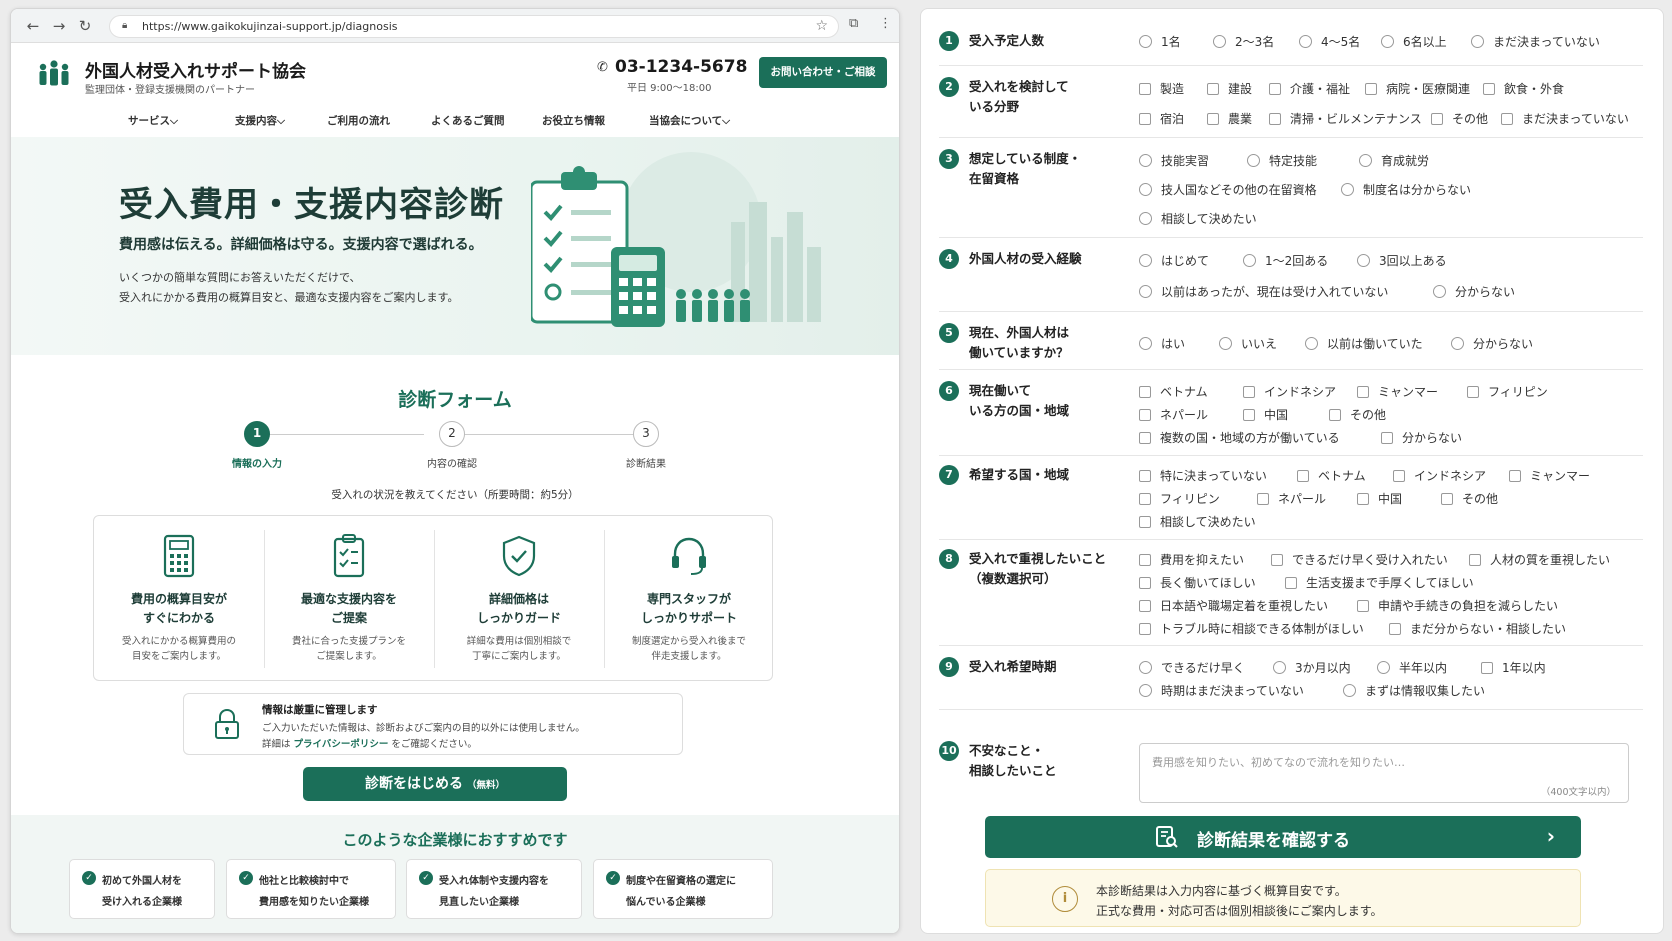 The width and height of the screenshot is (1672, 941). Describe the element at coordinates (1565, 118) in the screenshot. I see `checkbox-option: まだ決まっていない` at that location.